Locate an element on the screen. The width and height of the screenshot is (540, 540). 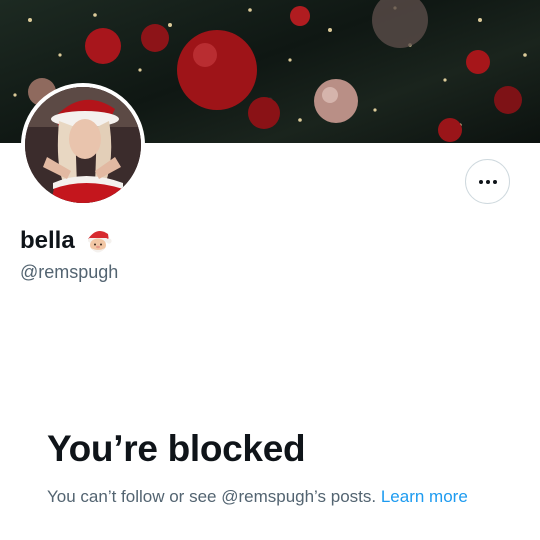
profile-name-row: bella is located at coordinates (66, 241).